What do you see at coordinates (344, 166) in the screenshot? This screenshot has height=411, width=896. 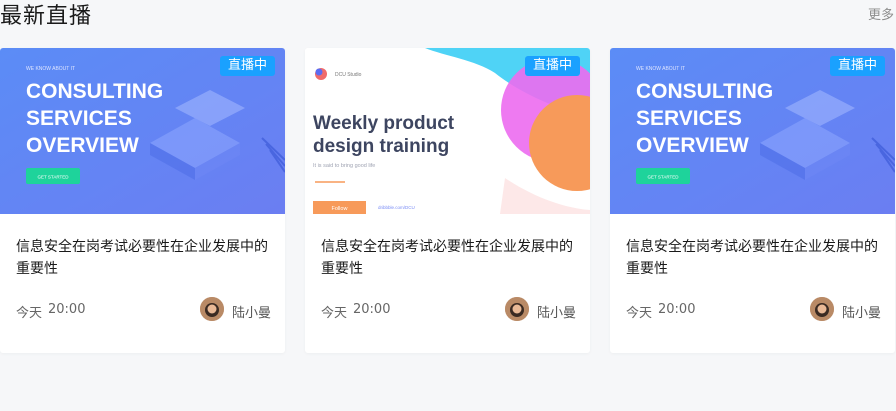 I see `thumb-tagline: It is said to bring good life` at bounding box center [344, 166].